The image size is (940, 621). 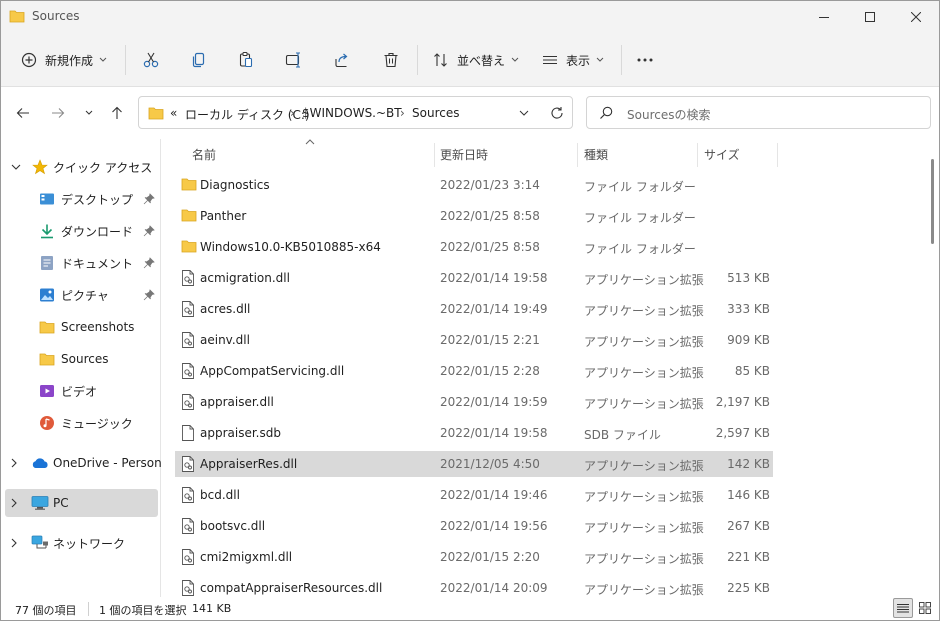 What do you see at coordinates (391, 60) in the screenshot?
I see `delete-button` at bounding box center [391, 60].